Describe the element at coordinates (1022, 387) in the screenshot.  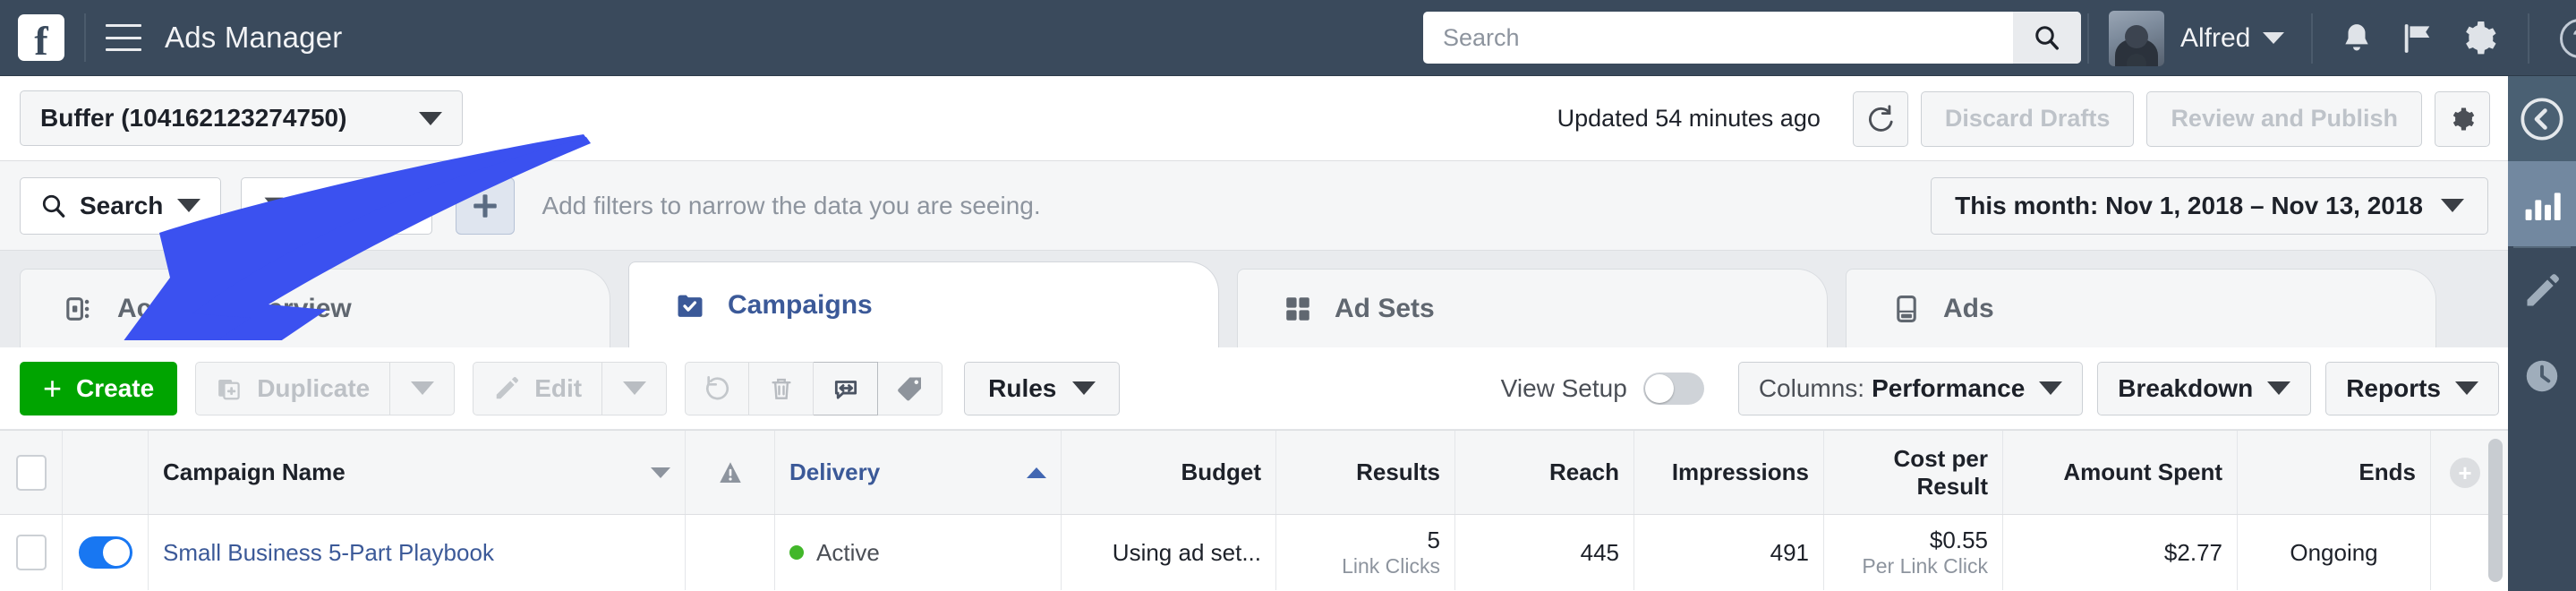
I see `rules-button-label: Rules` at that location.